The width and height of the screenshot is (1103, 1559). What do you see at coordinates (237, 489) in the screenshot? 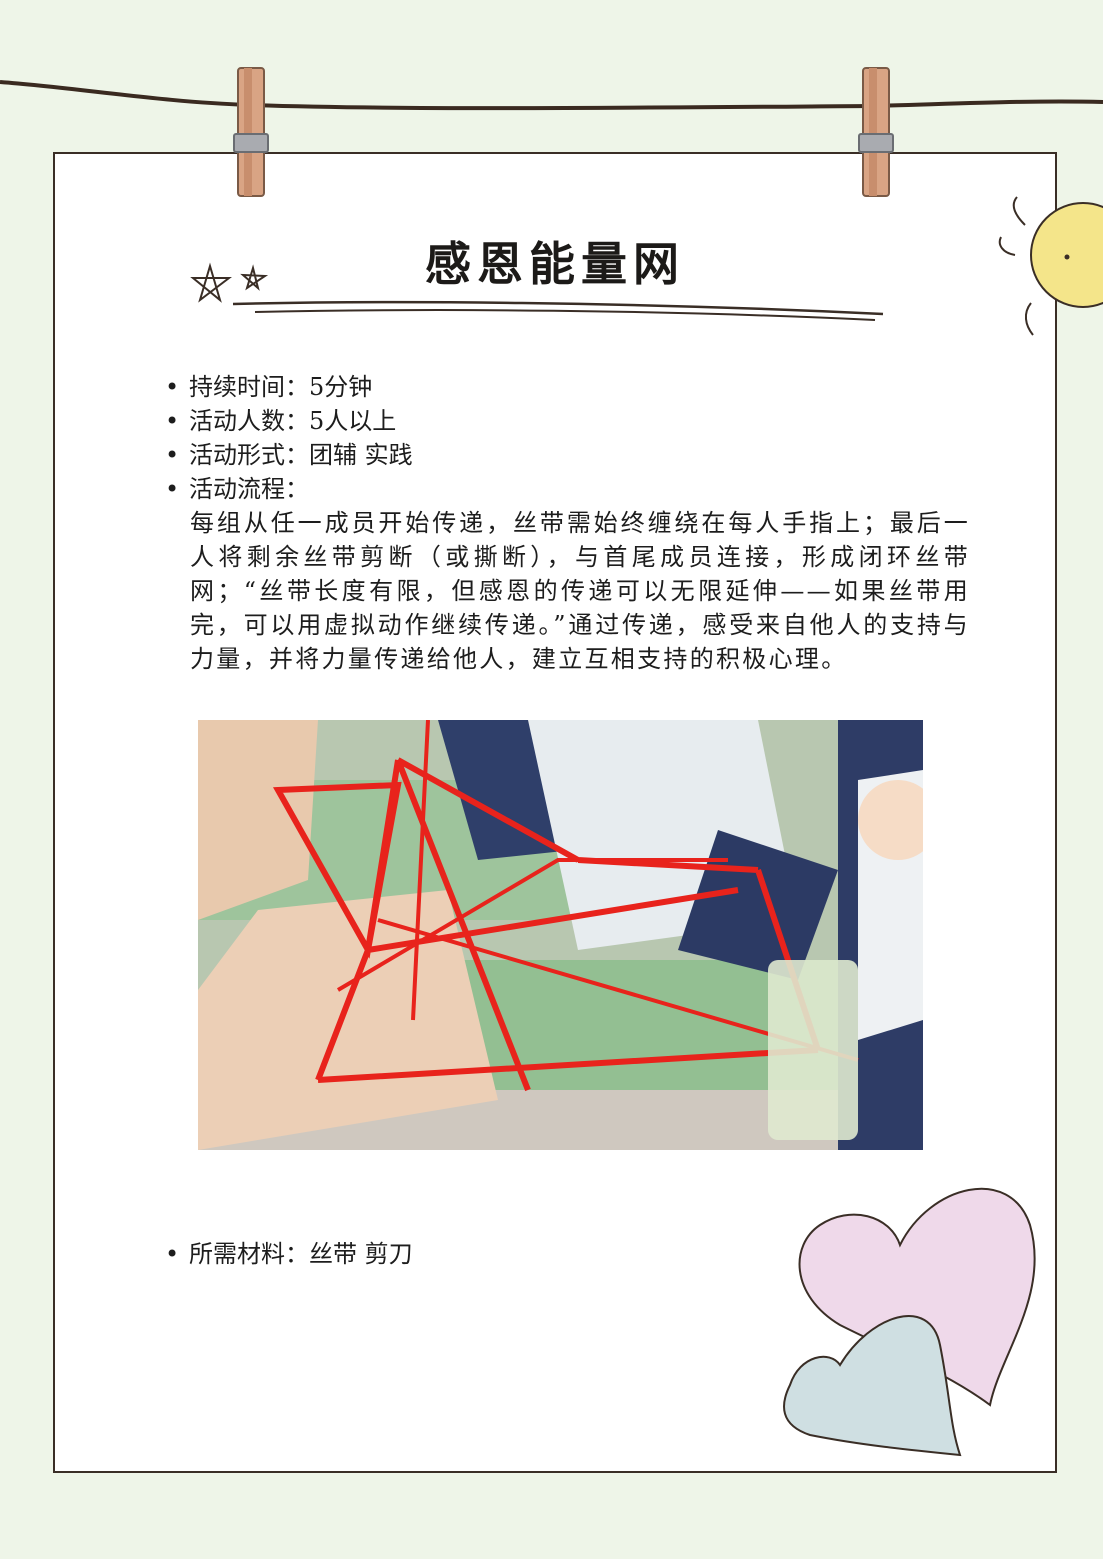
I see `info-process: • 活动流程：` at bounding box center [237, 489].